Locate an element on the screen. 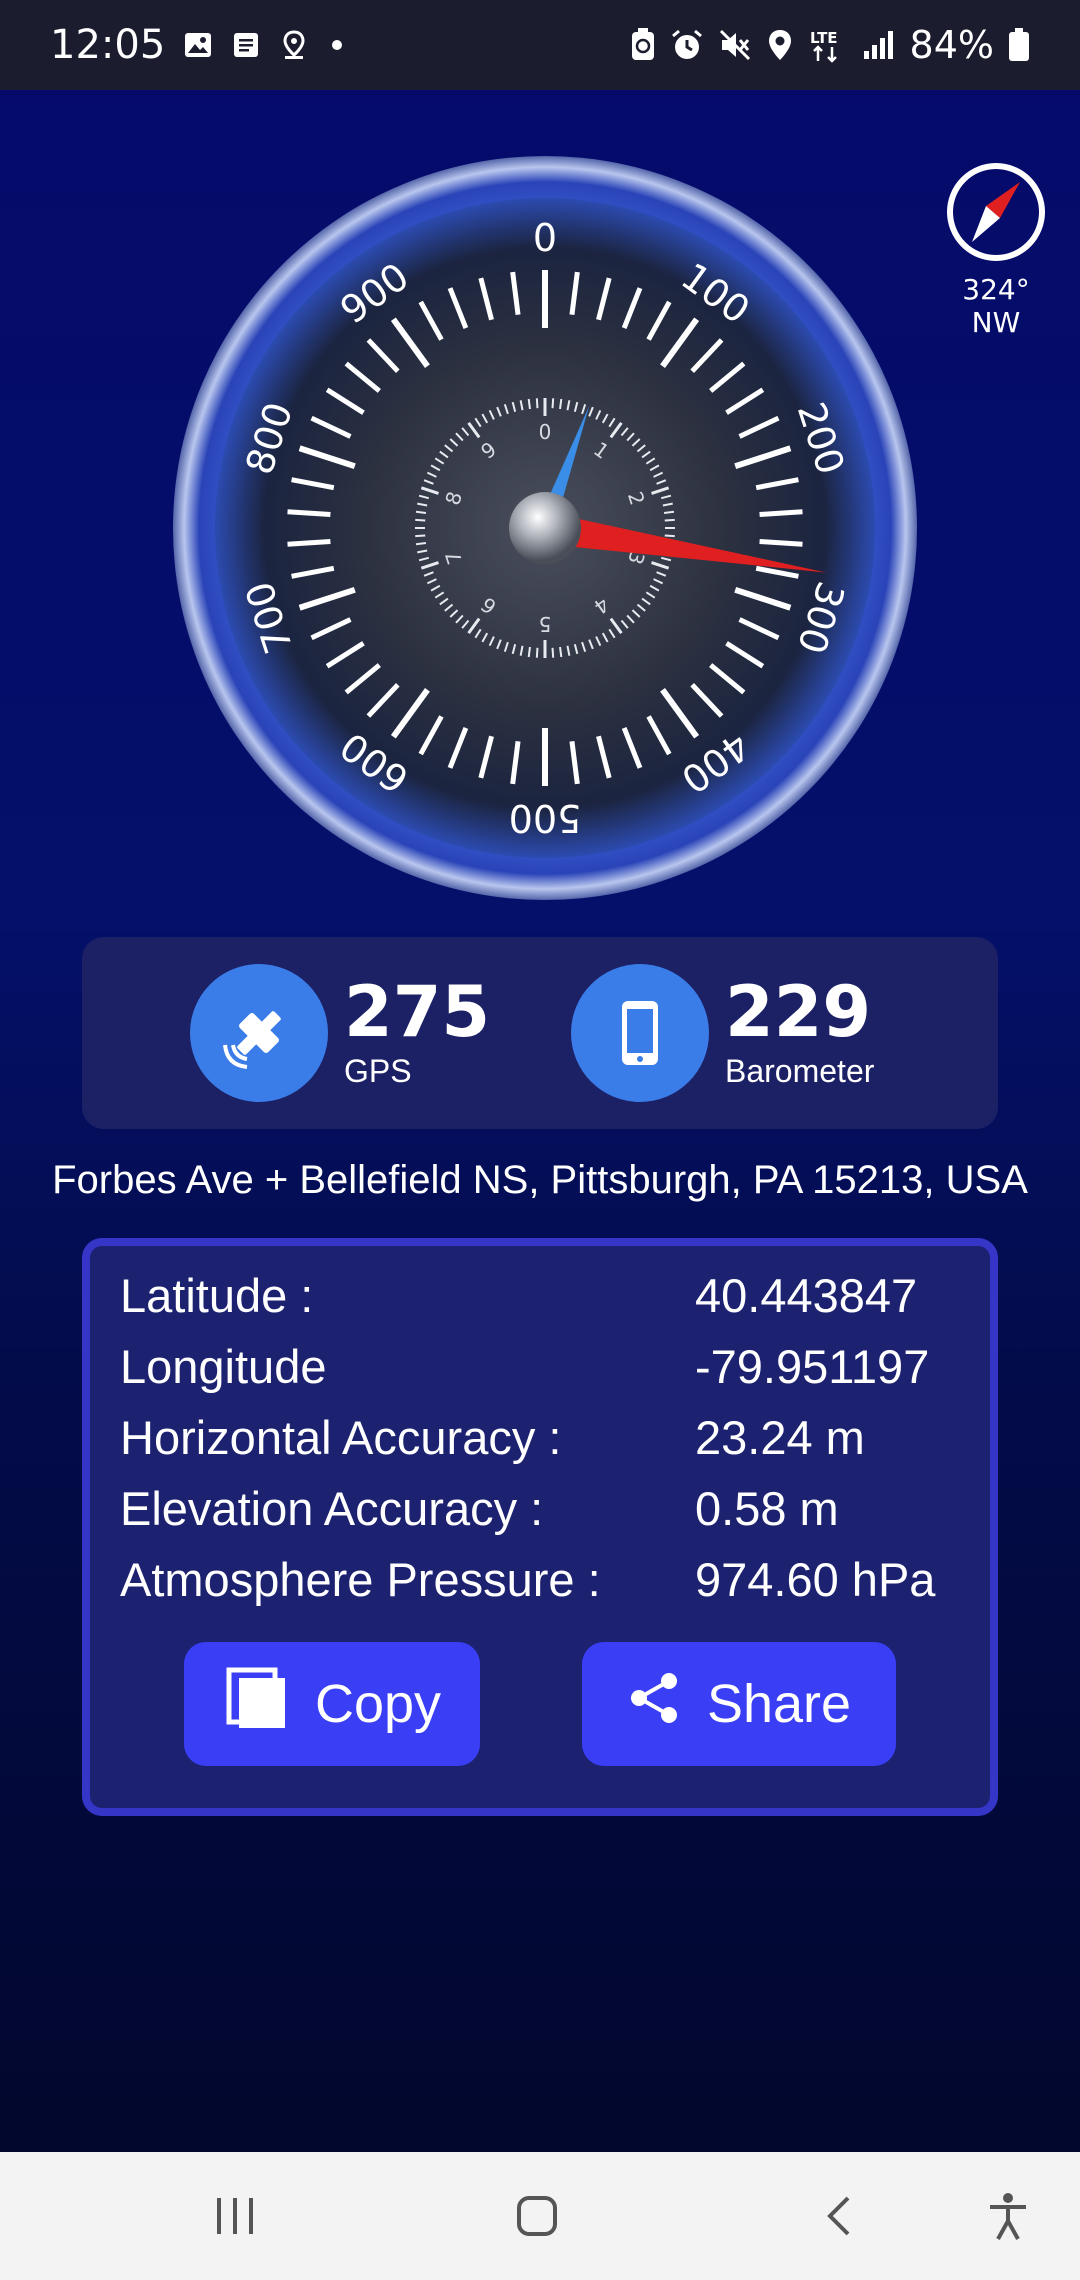 The height and width of the screenshot is (2280, 1080). back-button is located at coordinates (840, 2216).